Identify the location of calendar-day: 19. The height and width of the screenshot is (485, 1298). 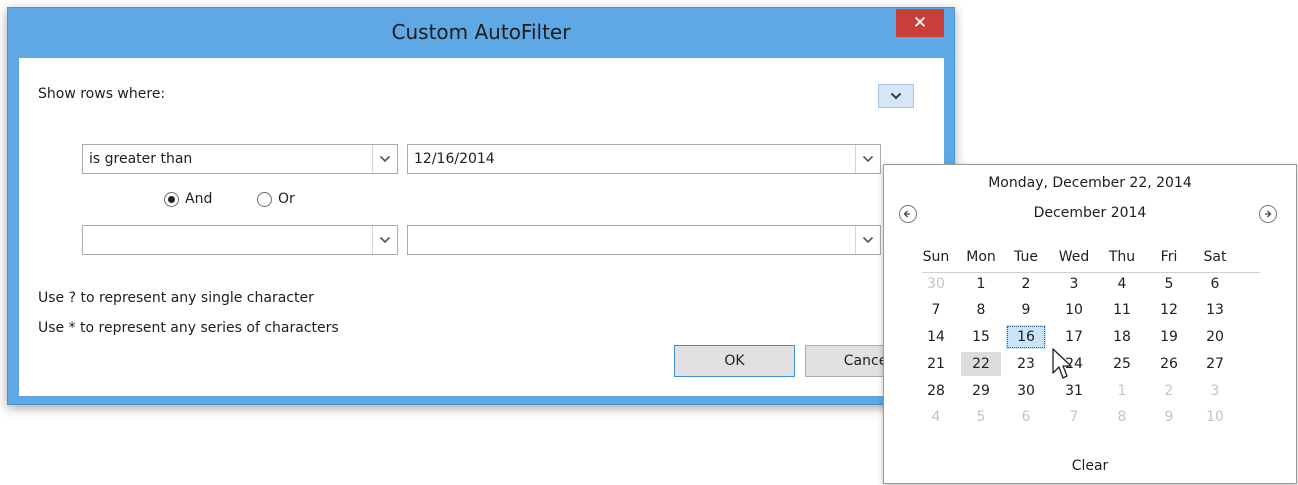
(1169, 337).